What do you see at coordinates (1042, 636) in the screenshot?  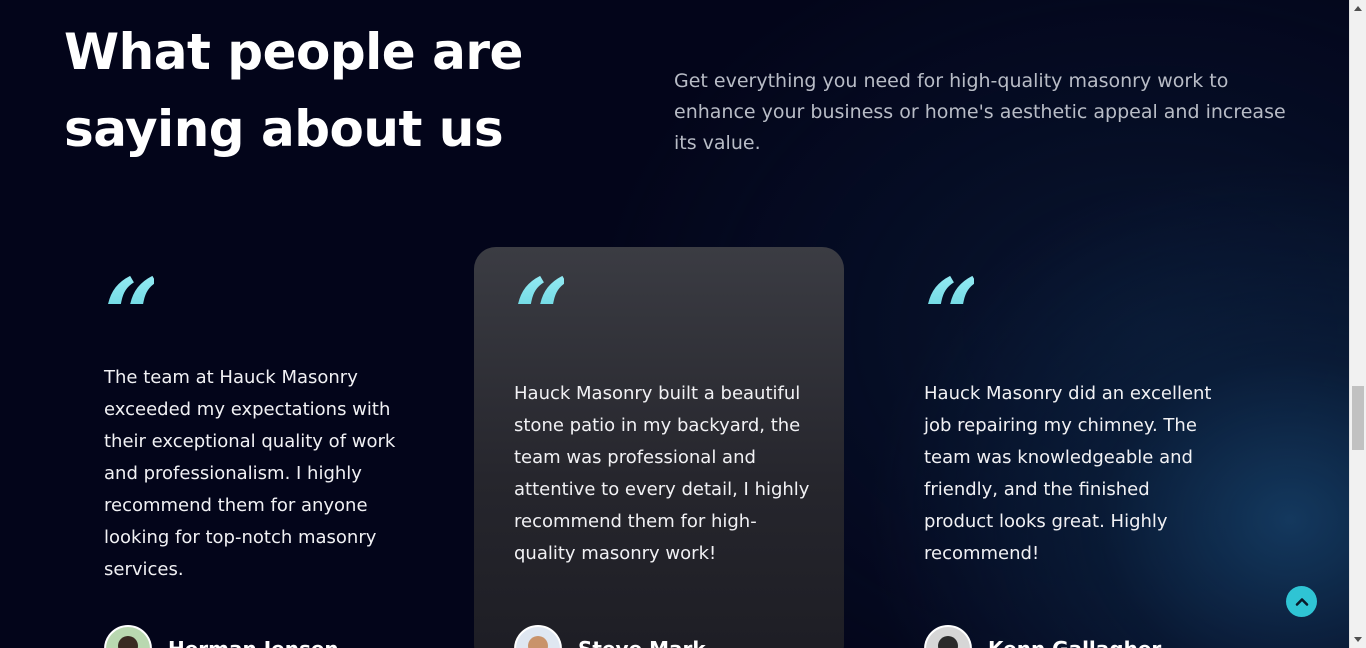 I see `testimonial-author: Kenn Gallagher` at bounding box center [1042, 636].